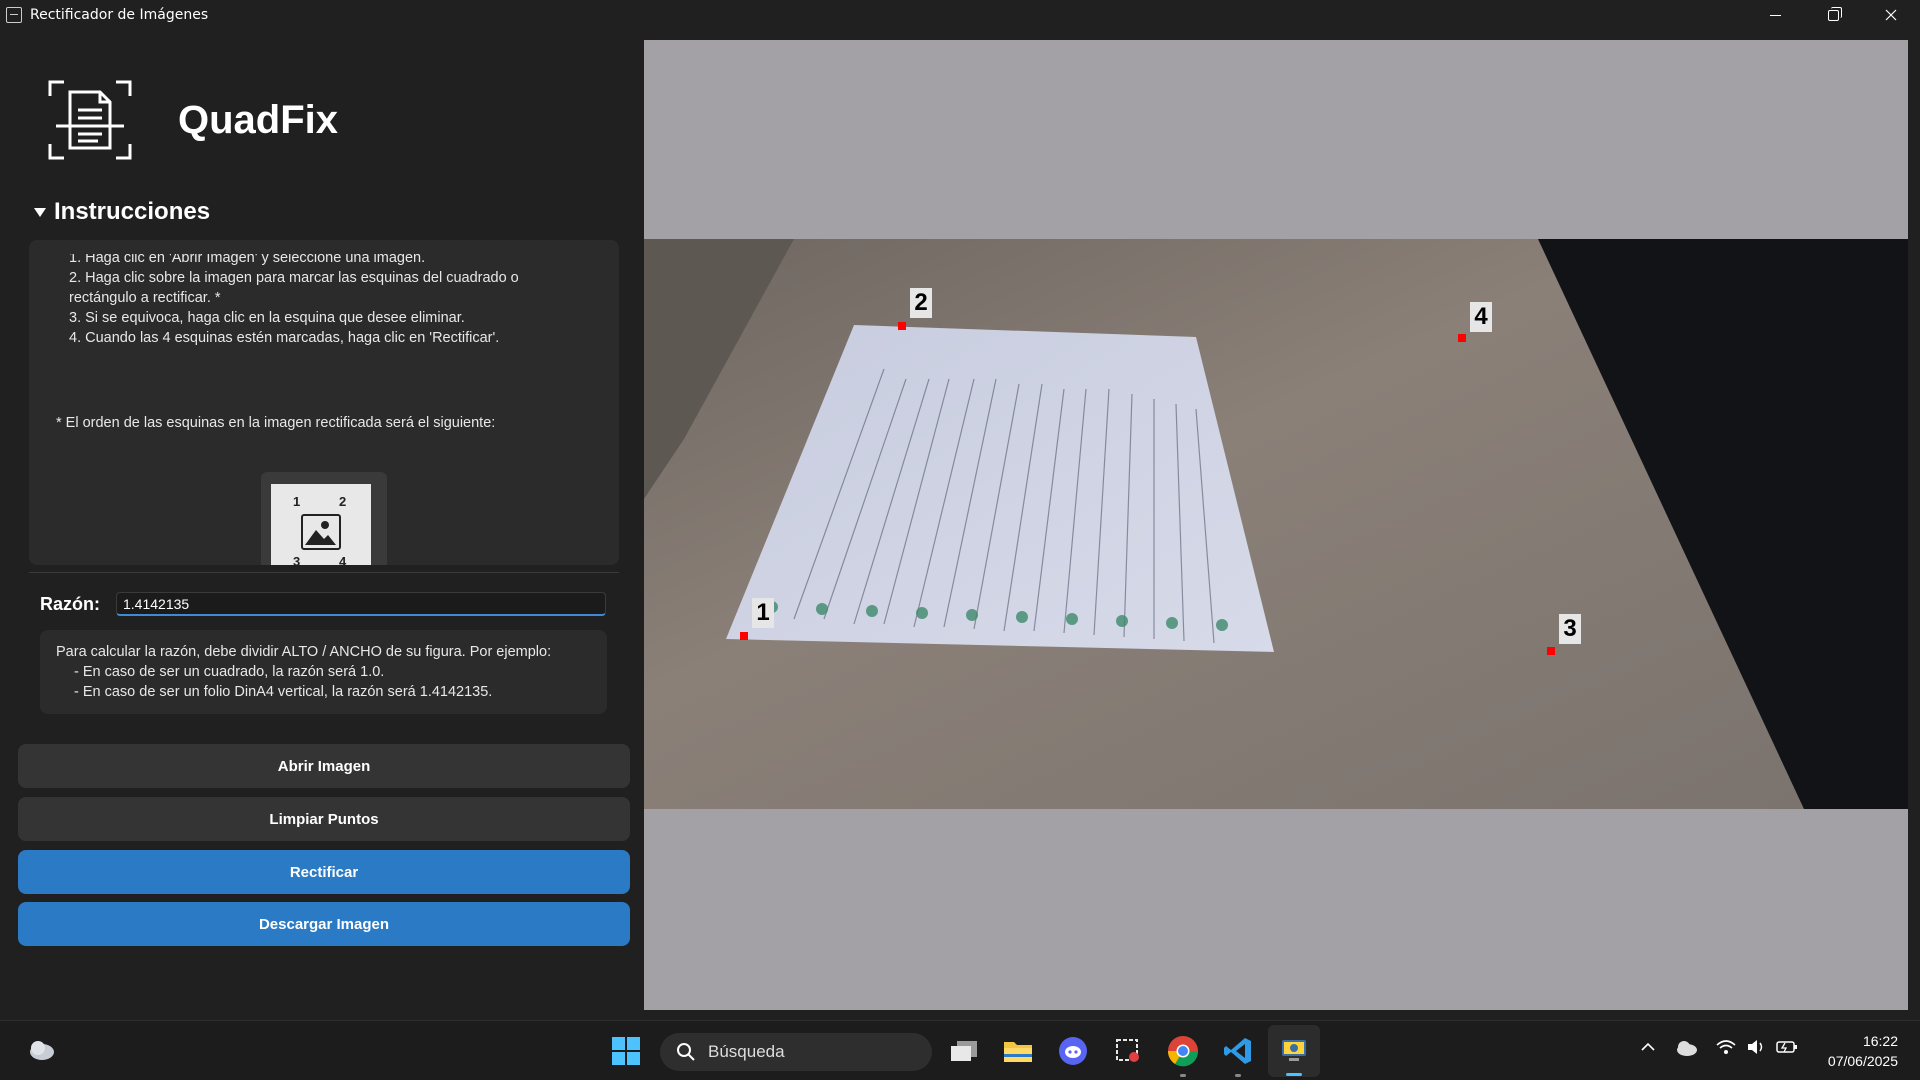  What do you see at coordinates (921, 303) in the screenshot?
I see `corner-marker-2-label: 2` at bounding box center [921, 303].